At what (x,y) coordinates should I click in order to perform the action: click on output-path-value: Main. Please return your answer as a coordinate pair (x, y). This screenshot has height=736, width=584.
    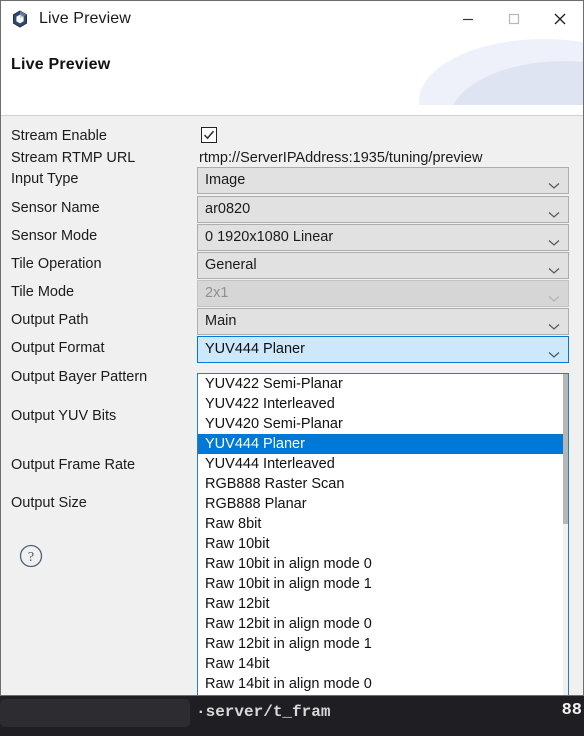
    Looking at the image, I should click on (221, 321).